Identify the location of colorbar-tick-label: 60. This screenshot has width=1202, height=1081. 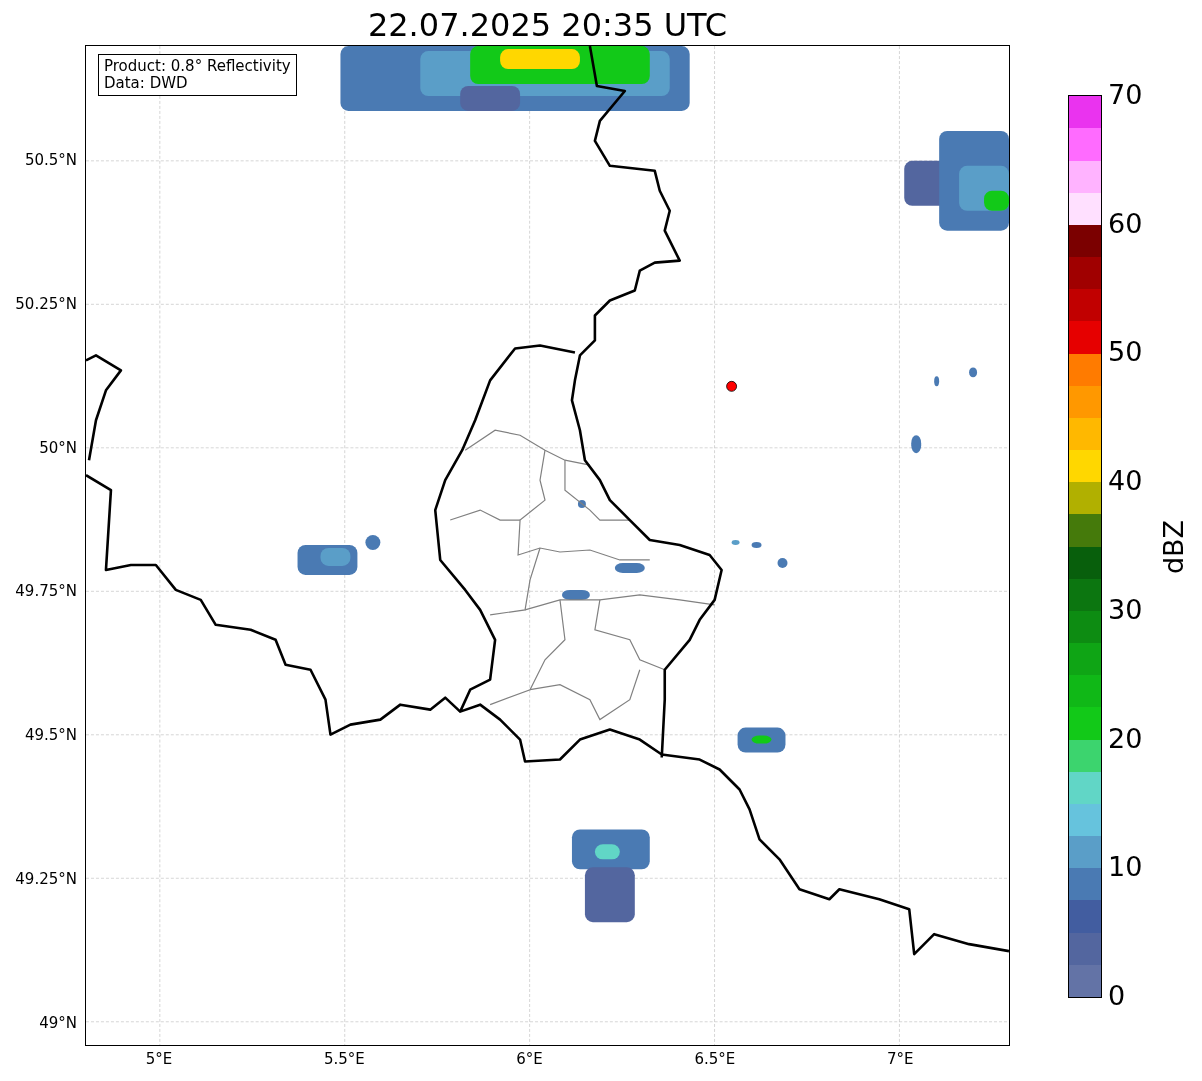
(1125, 223).